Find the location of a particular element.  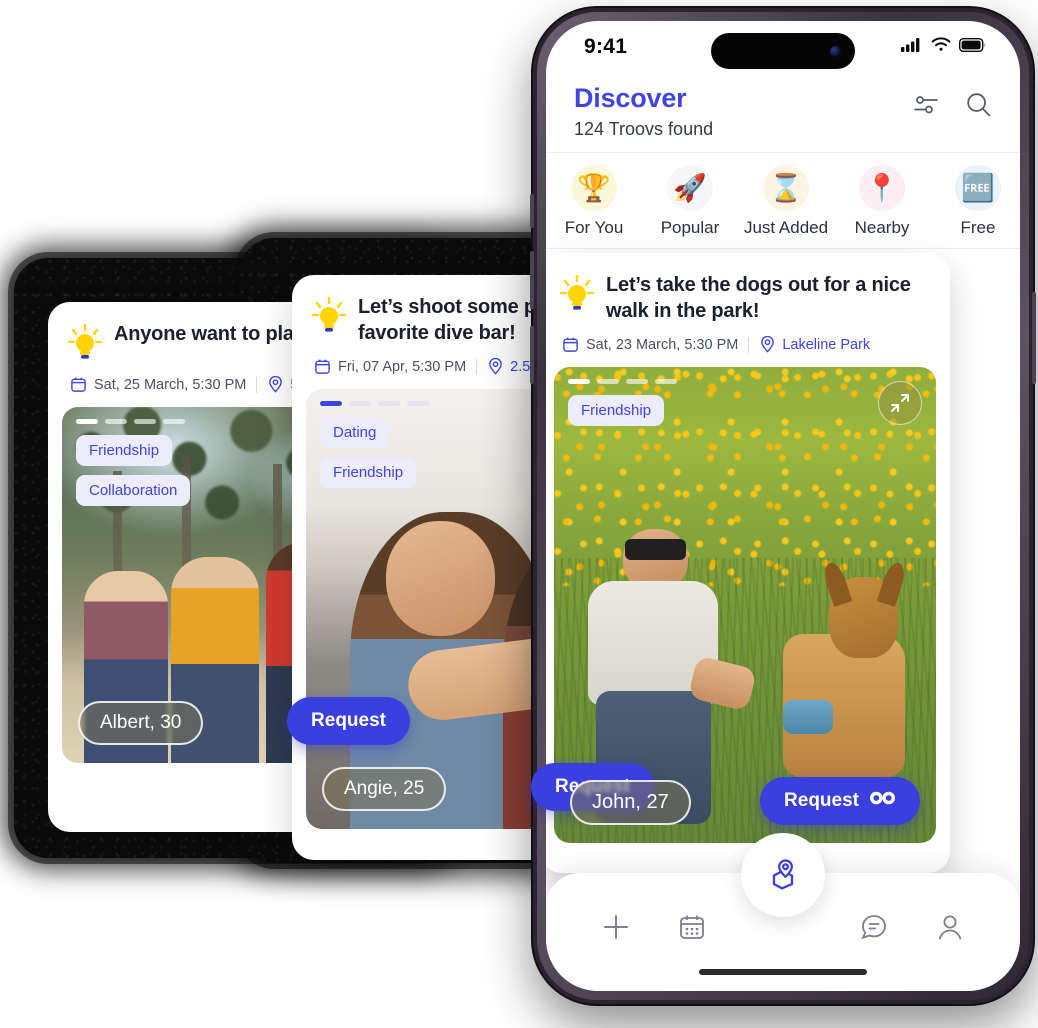

profile-icon is located at coordinates (950, 927).